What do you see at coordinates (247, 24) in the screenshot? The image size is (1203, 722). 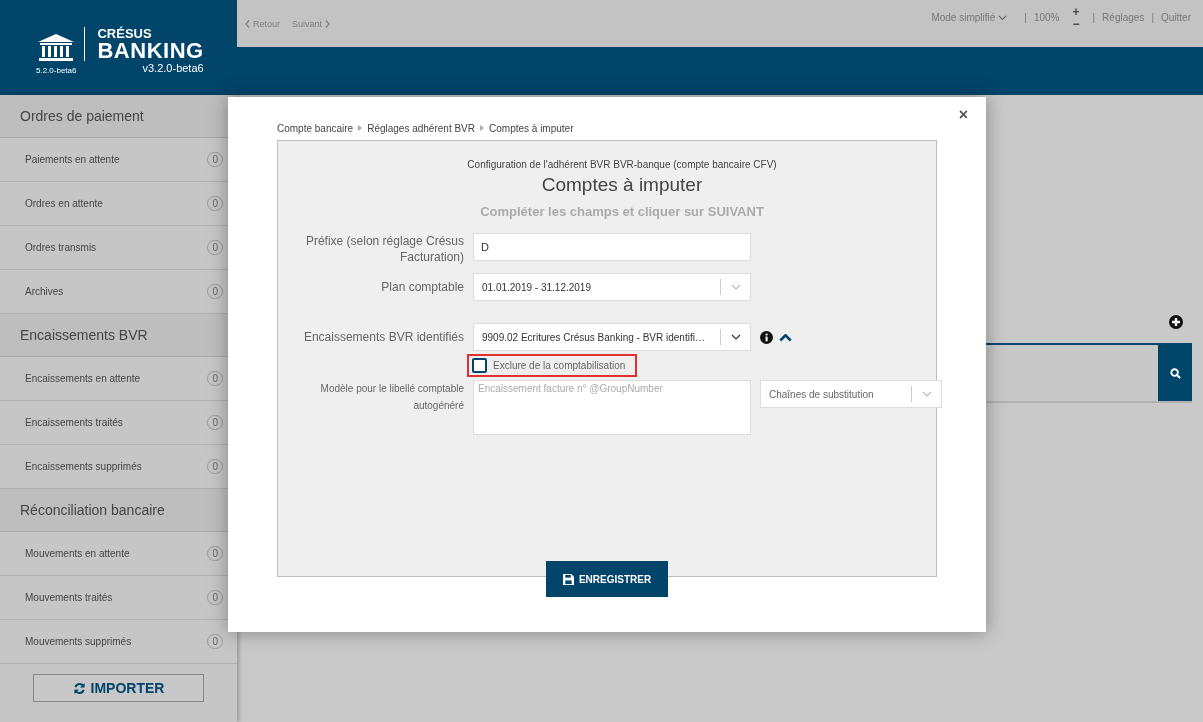 I see `chevron-left-icon` at bounding box center [247, 24].